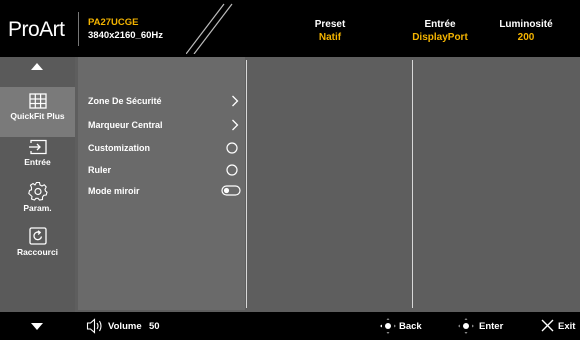  I want to click on exit-button: Exit, so click(566, 326).